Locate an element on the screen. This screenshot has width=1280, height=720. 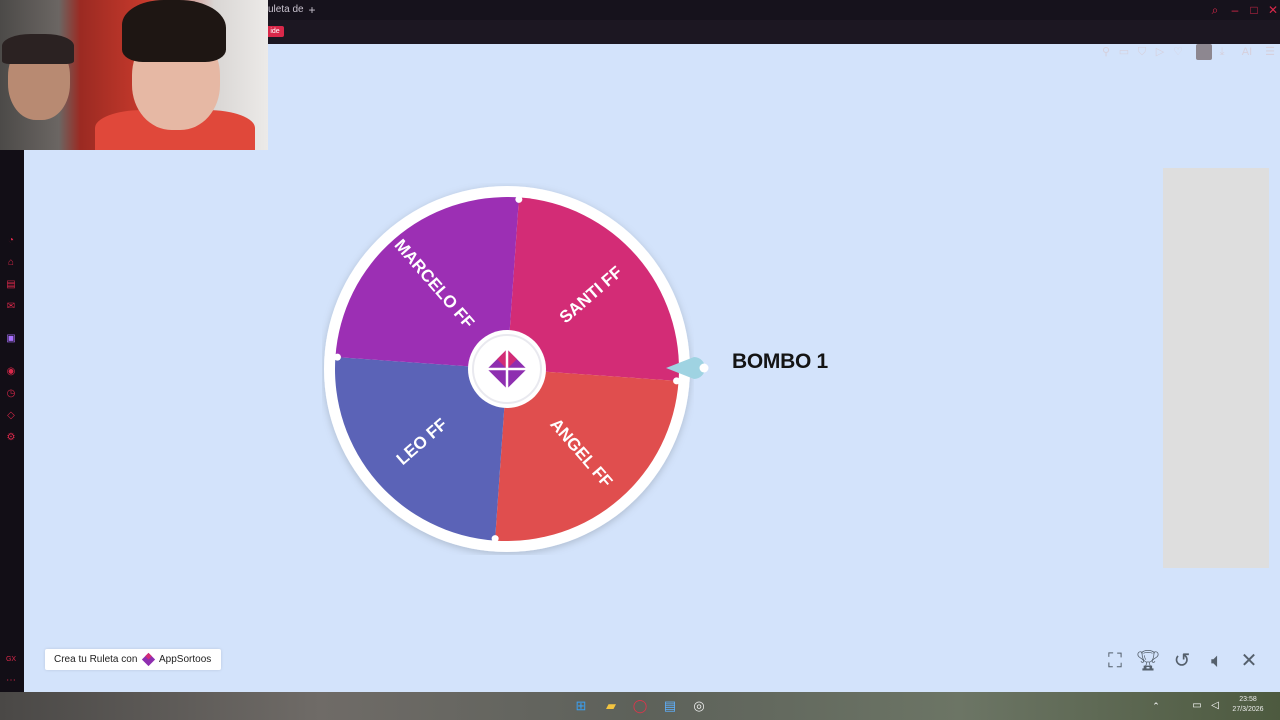
pointer-dot is located at coordinates (704, 368).